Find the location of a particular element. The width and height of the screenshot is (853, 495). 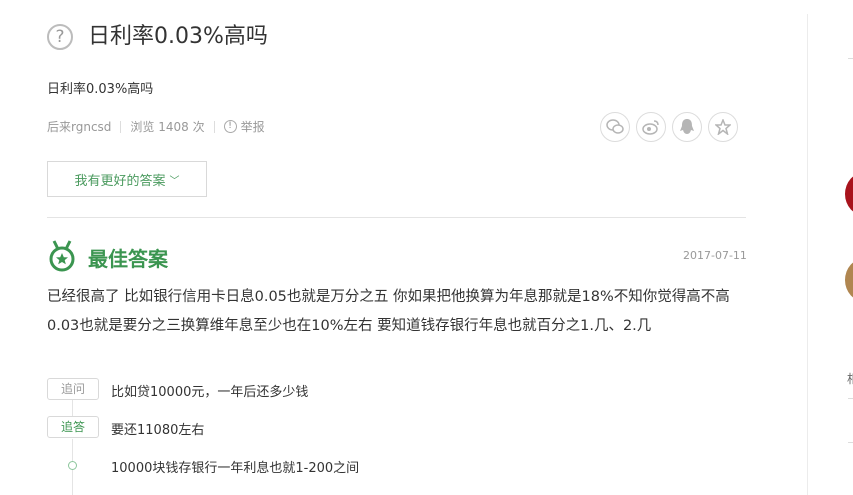

question-mark-icon: ? is located at coordinates (60, 37).